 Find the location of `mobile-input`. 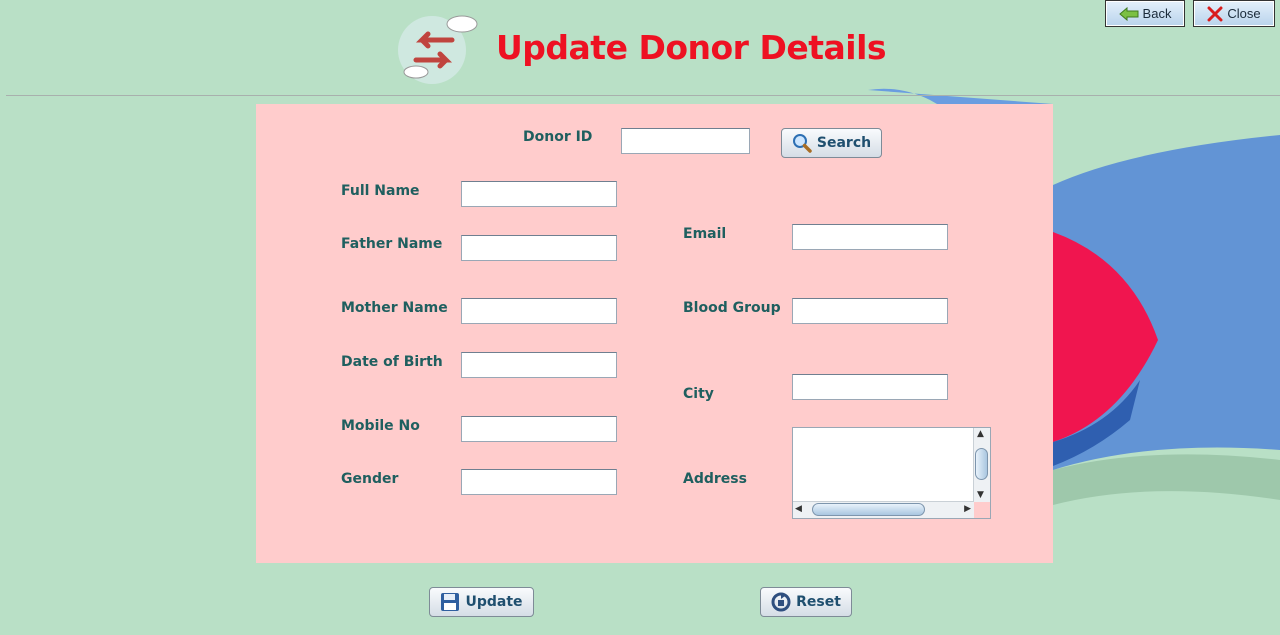

mobile-input is located at coordinates (539, 429).